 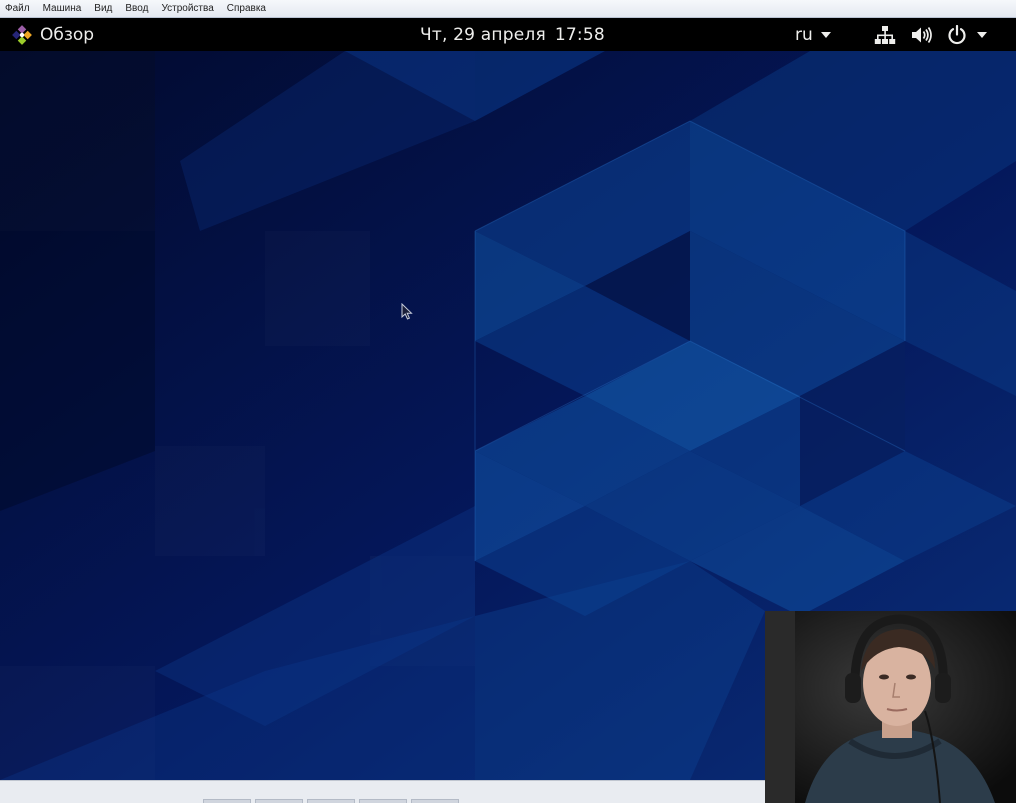 I want to click on keyboard-layout-button: ru, so click(x=813, y=34).